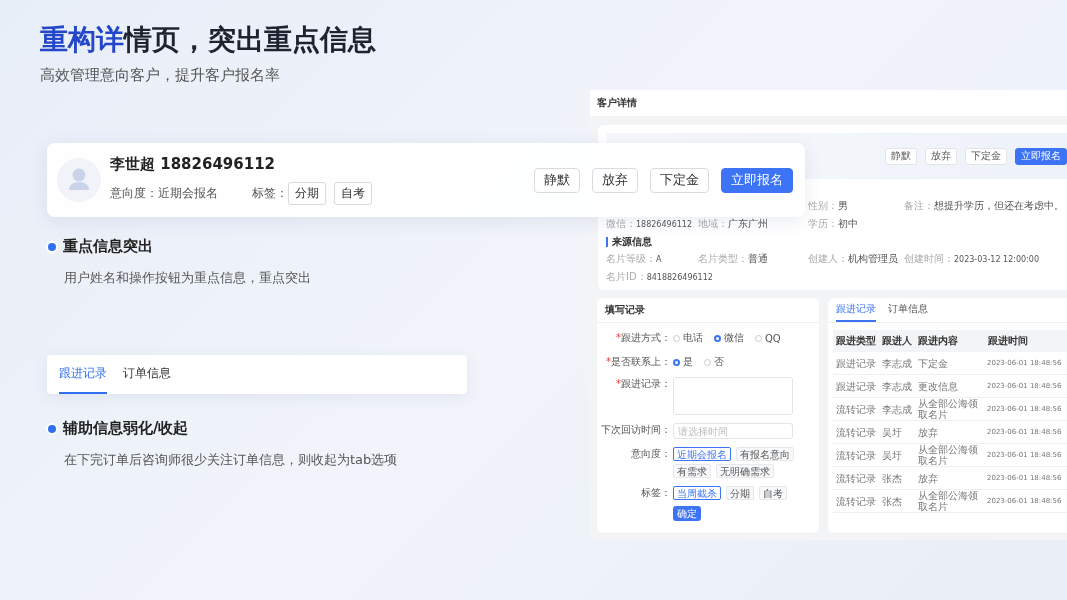 The image size is (1067, 600). I want to click on radio-option: 电话, so click(688, 338).